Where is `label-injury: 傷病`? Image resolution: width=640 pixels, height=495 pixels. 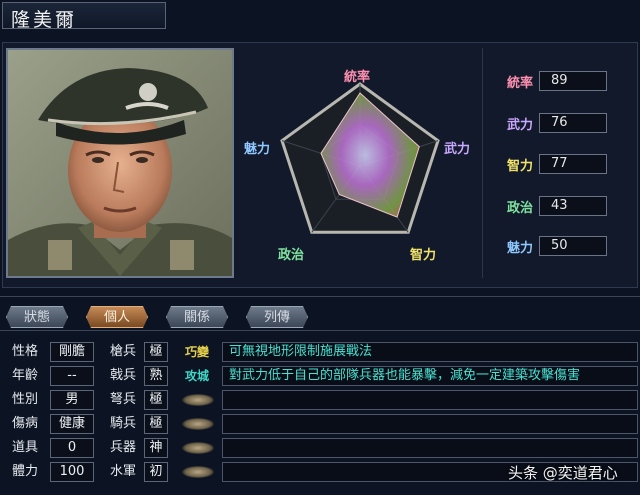
label-injury: 傷病 is located at coordinates (24, 423).